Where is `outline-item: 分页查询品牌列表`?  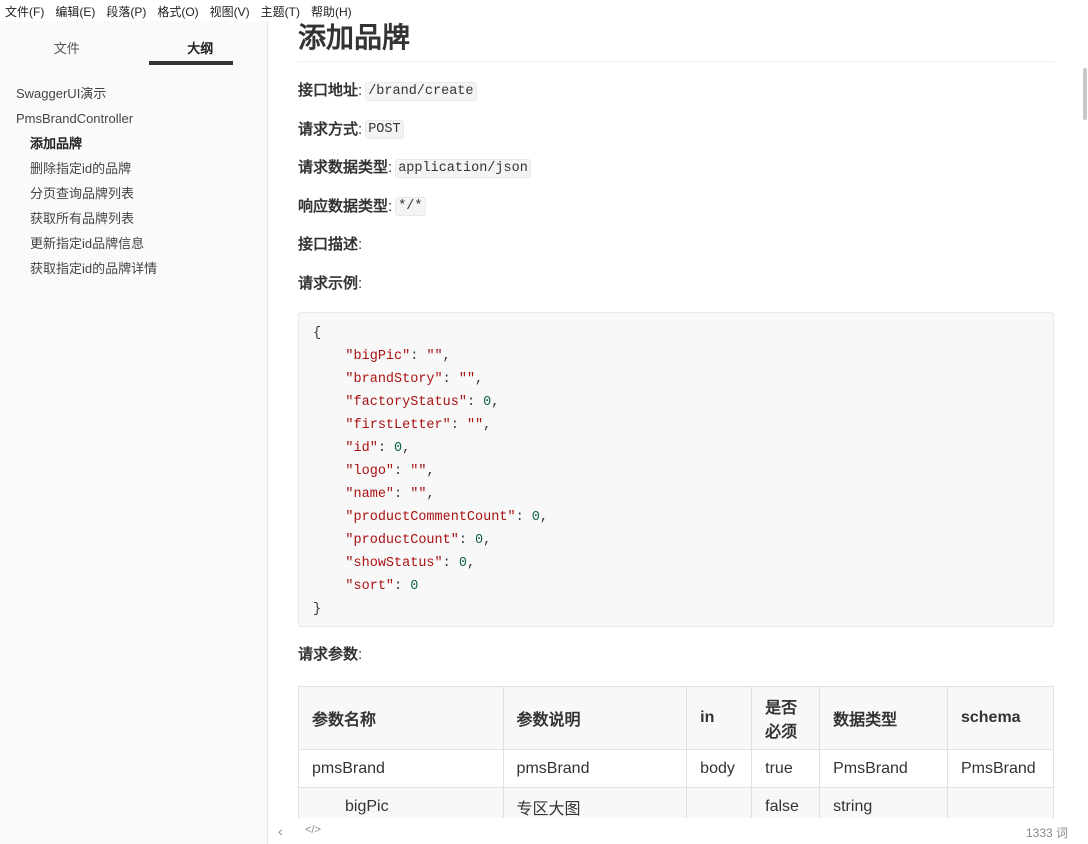 outline-item: 分页查询品牌列表 is located at coordinates (133, 193).